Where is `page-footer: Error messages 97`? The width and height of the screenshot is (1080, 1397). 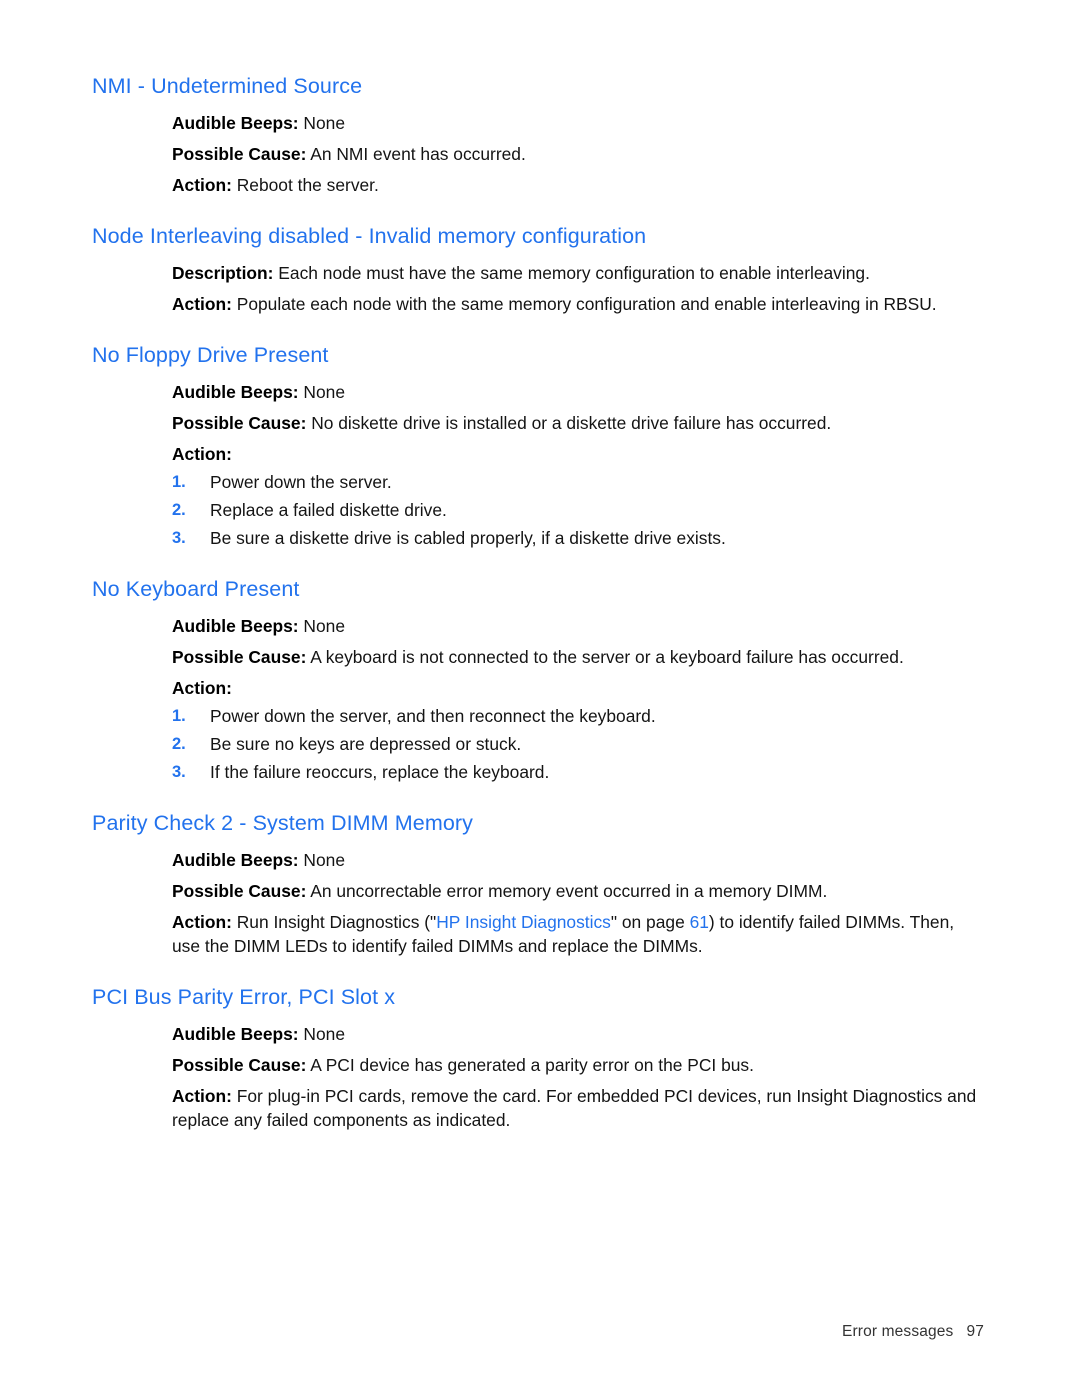
page-footer: Error messages 97 is located at coordinates (913, 1332).